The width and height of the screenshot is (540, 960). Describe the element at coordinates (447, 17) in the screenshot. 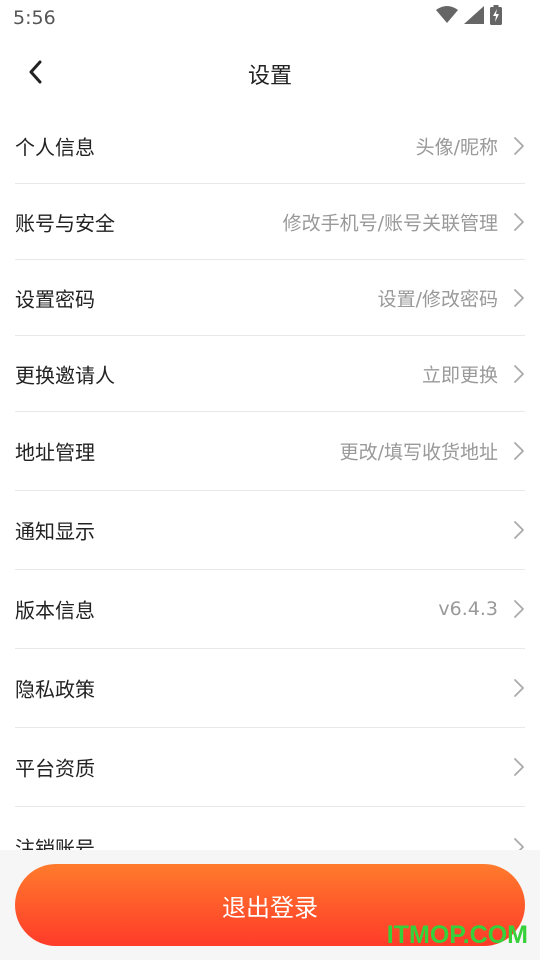

I see `wifi-icon` at that location.